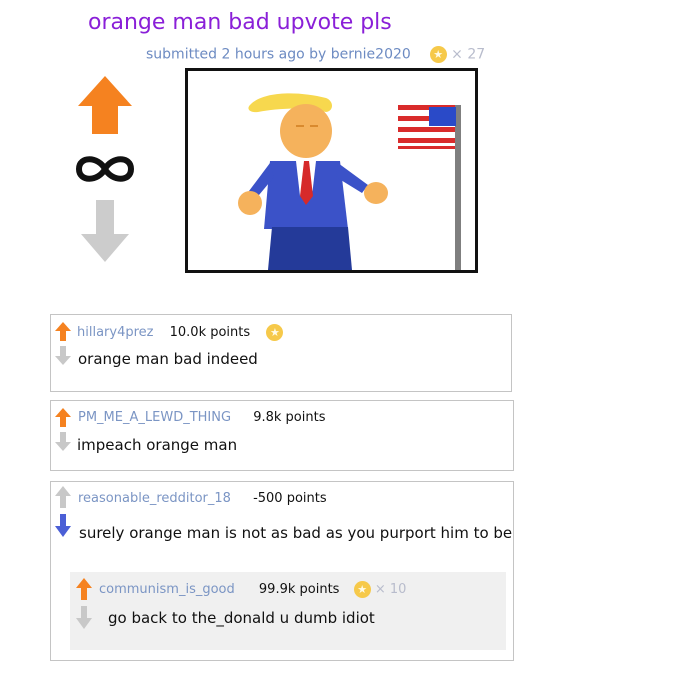 The width and height of the screenshot is (680, 683). I want to click on comment-header: hillary4prez 10.0k points ★, so click(180, 332).